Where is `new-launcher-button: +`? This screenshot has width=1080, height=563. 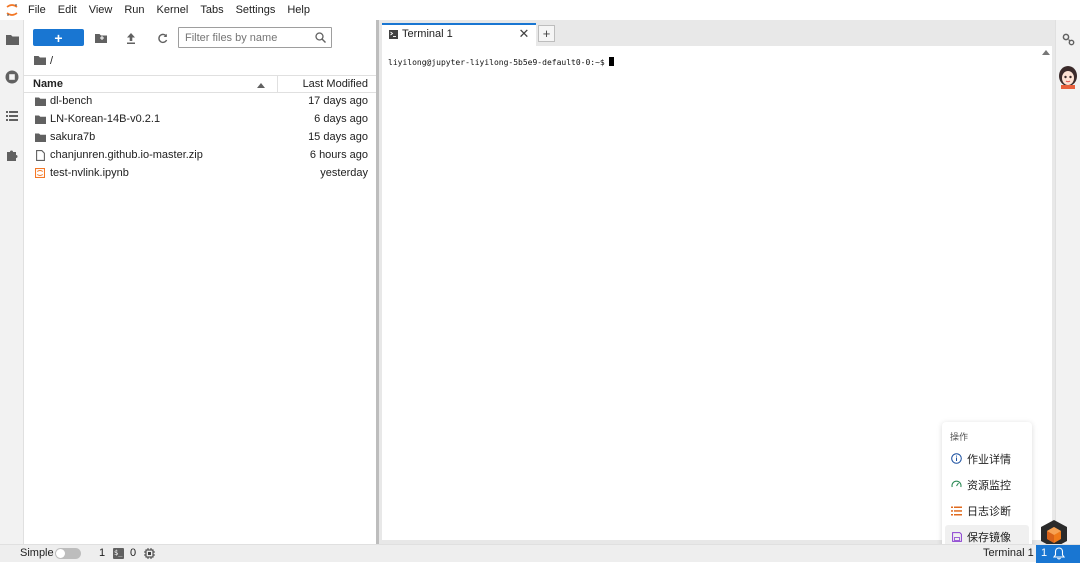
new-launcher-button: + is located at coordinates (58, 37).